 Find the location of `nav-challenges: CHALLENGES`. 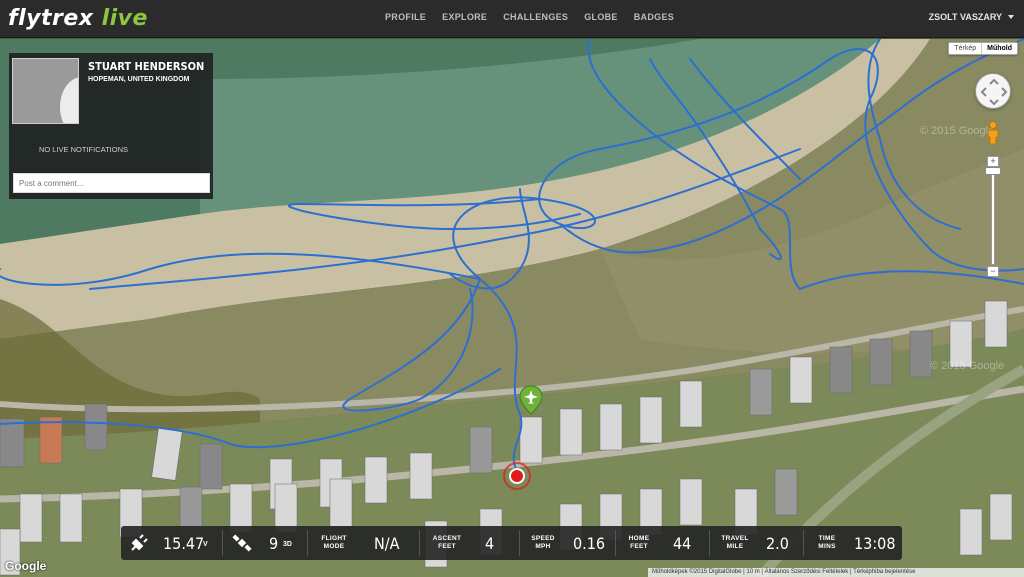

nav-challenges: CHALLENGES is located at coordinates (535, 17).